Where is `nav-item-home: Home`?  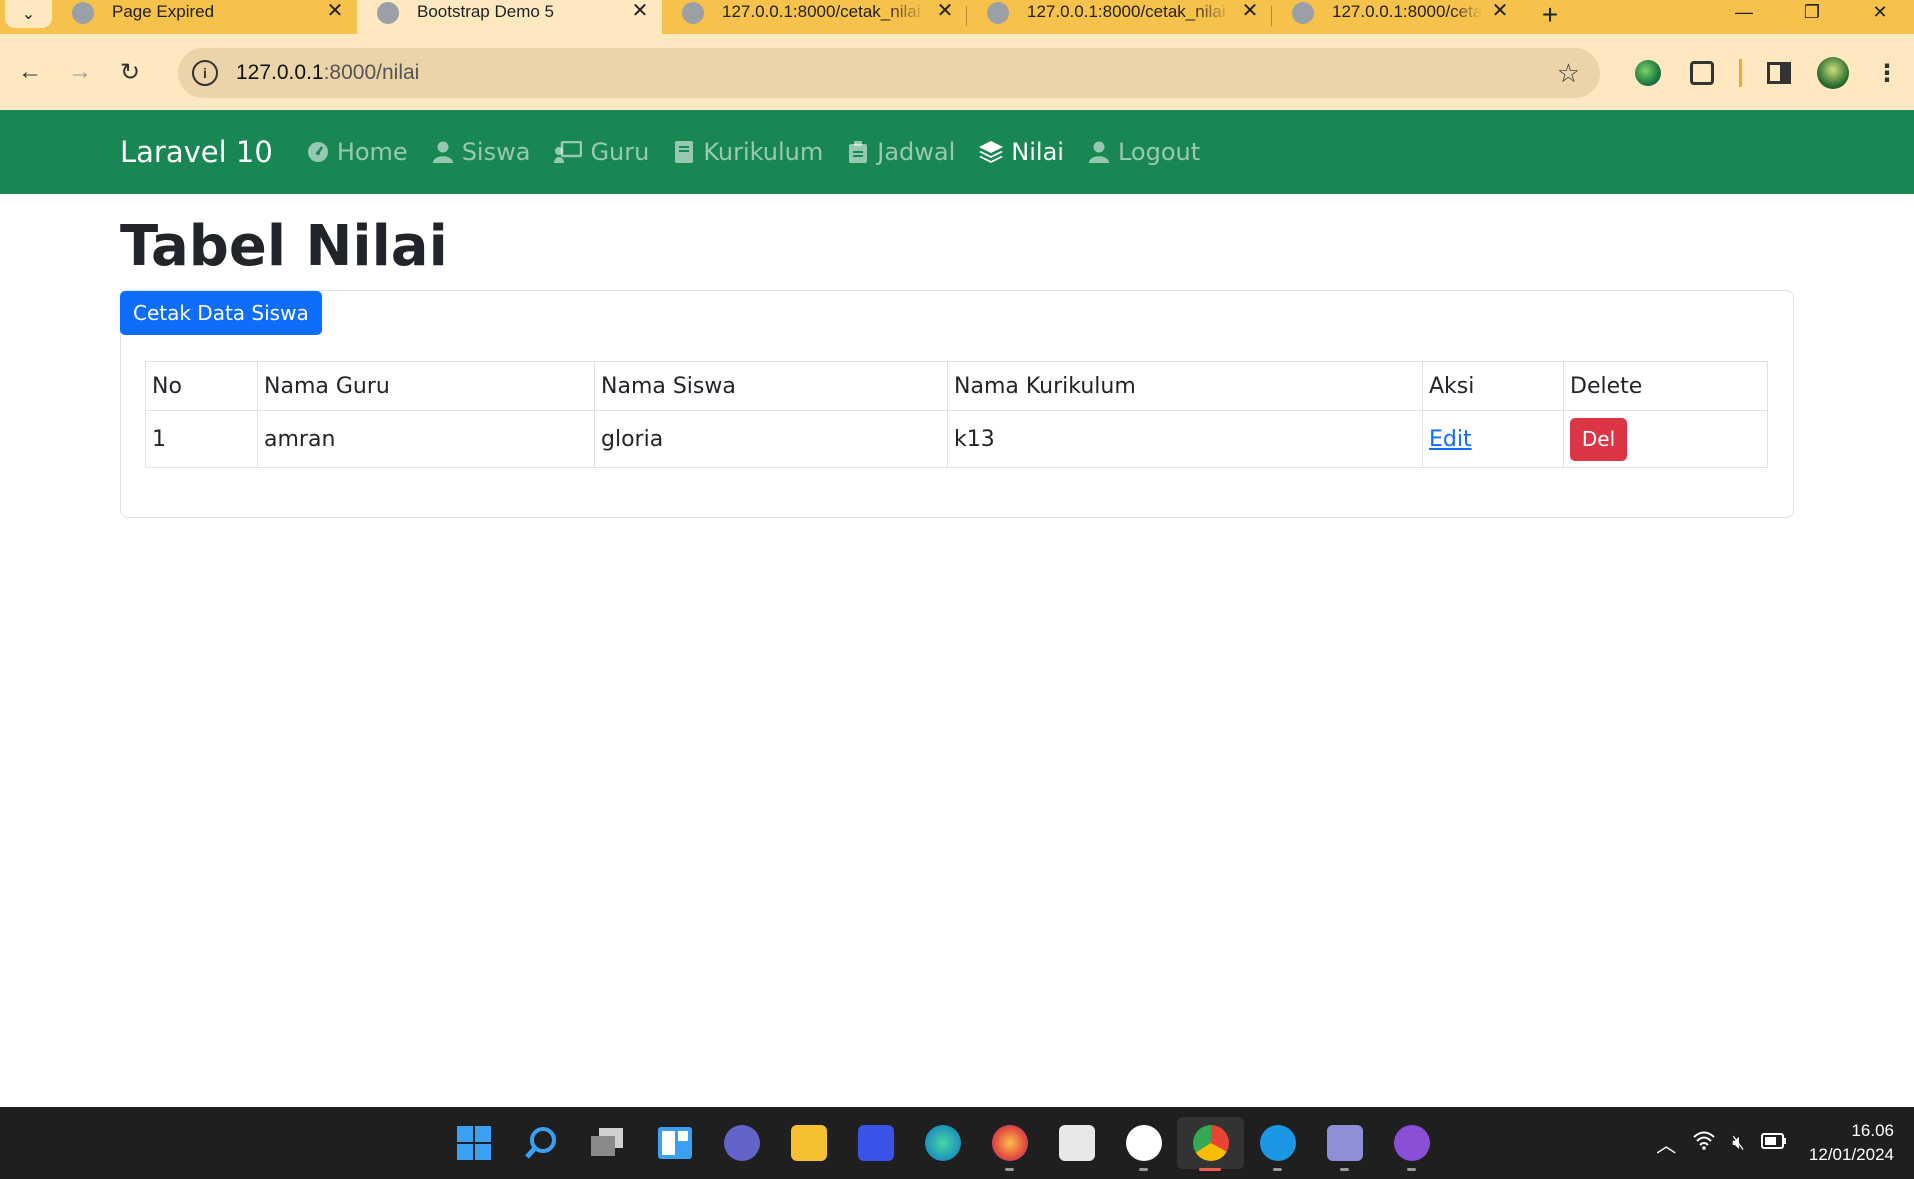 nav-item-home: Home is located at coordinates (357, 152).